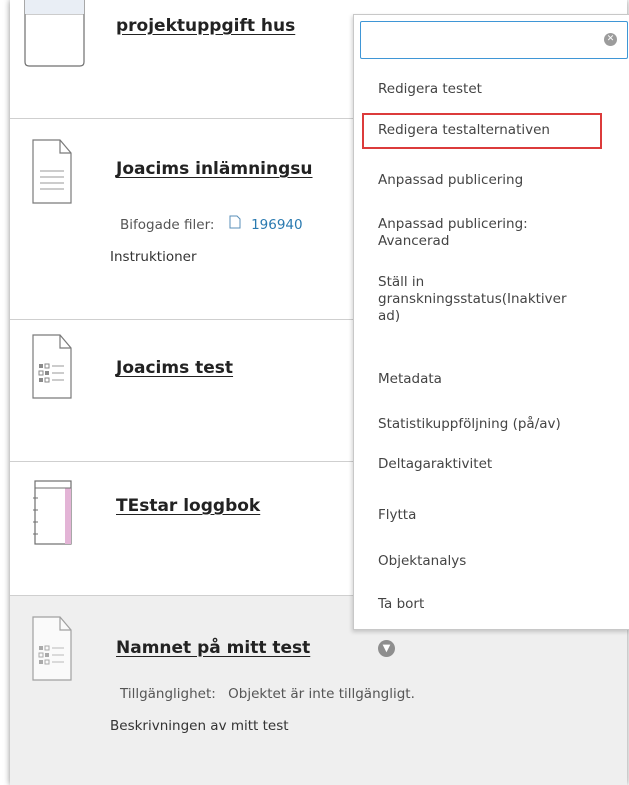  I want to click on menu-item-item-analysis: Objektanalys, so click(422, 561).